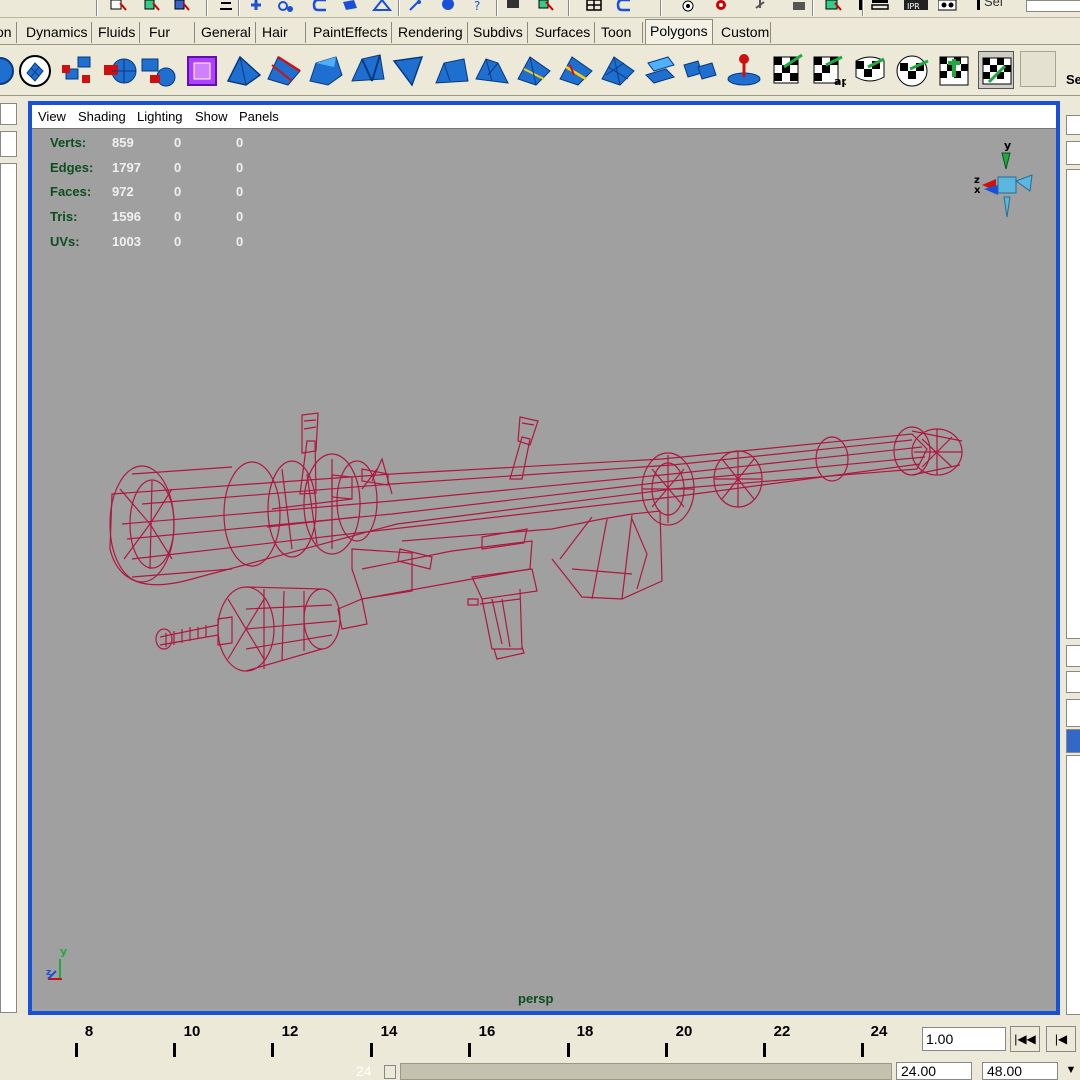  What do you see at coordinates (158, 70) in the screenshot?
I see `separate-icon` at bounding box center [158, 70].